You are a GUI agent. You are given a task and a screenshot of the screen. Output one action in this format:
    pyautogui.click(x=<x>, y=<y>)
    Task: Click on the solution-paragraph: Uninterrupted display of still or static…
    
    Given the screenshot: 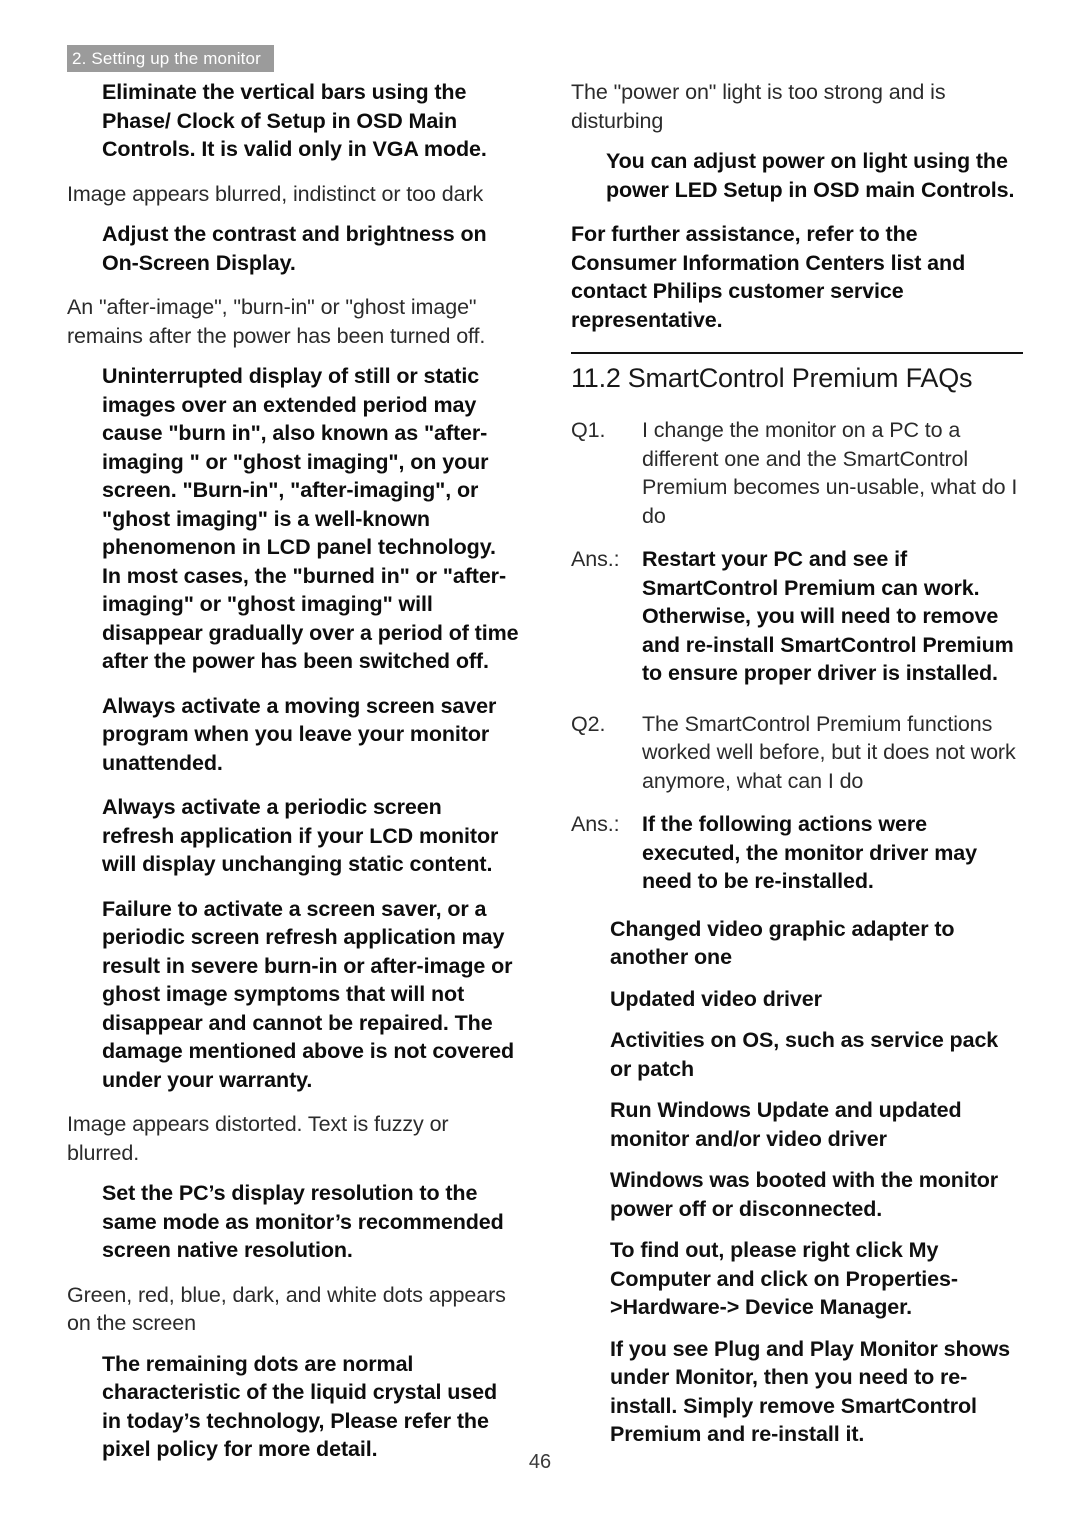 What is the action you would take?
    pyautogui.click(x=310, y=518)
    